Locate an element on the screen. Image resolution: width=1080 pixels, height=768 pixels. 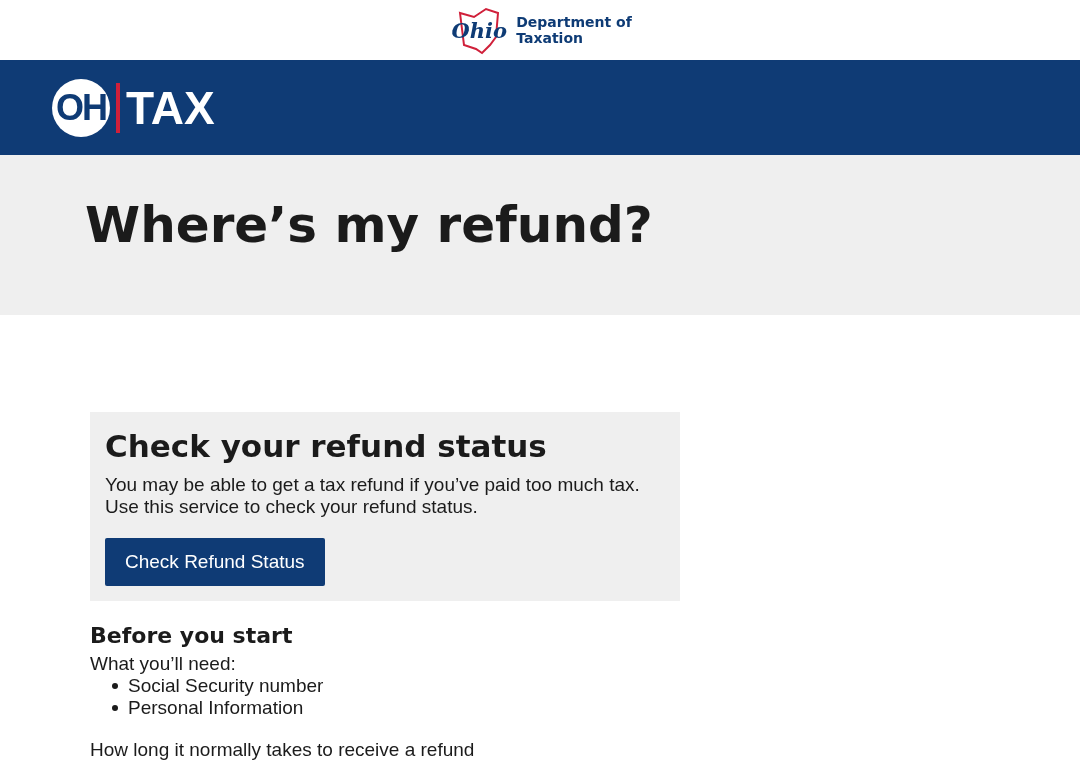
list-item: Personal Information is located at coordinates (216, 708).